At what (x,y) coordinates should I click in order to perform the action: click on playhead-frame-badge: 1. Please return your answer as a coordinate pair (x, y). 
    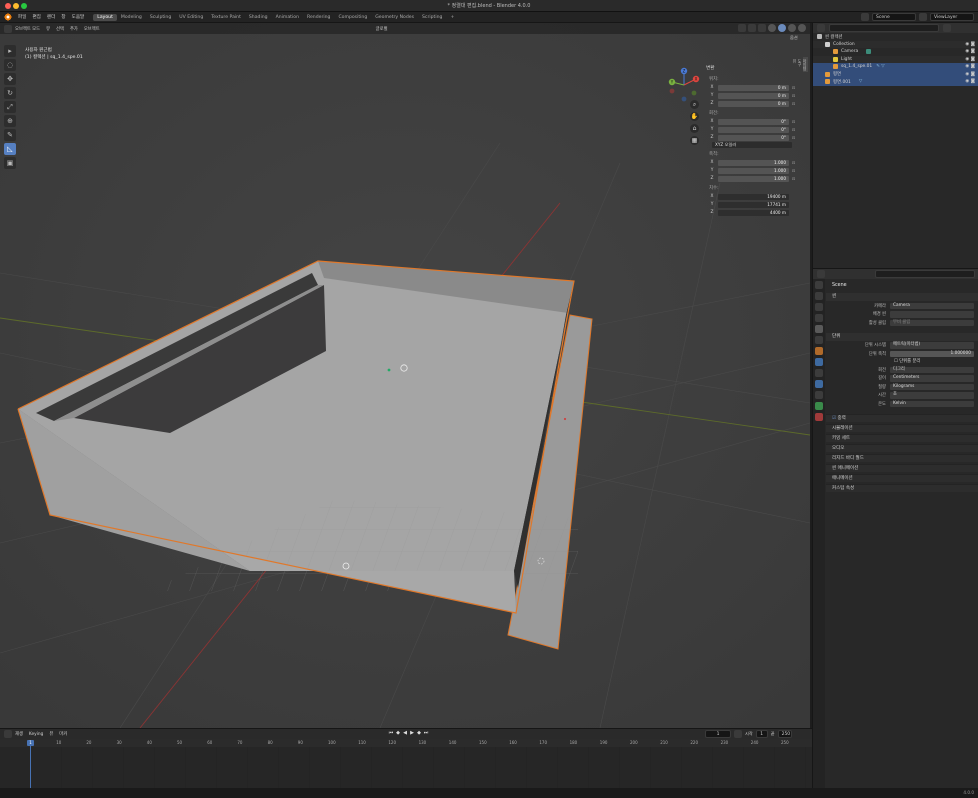
    Looking at the image, I should click on (30, 743).